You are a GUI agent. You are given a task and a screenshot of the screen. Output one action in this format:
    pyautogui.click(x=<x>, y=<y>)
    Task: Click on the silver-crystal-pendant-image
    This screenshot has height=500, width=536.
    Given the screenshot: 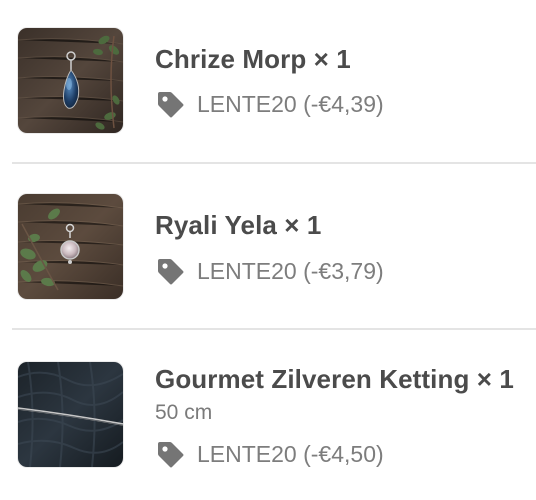 What is the action you would take?
    pyautogui.click(x=70, y=246)
    